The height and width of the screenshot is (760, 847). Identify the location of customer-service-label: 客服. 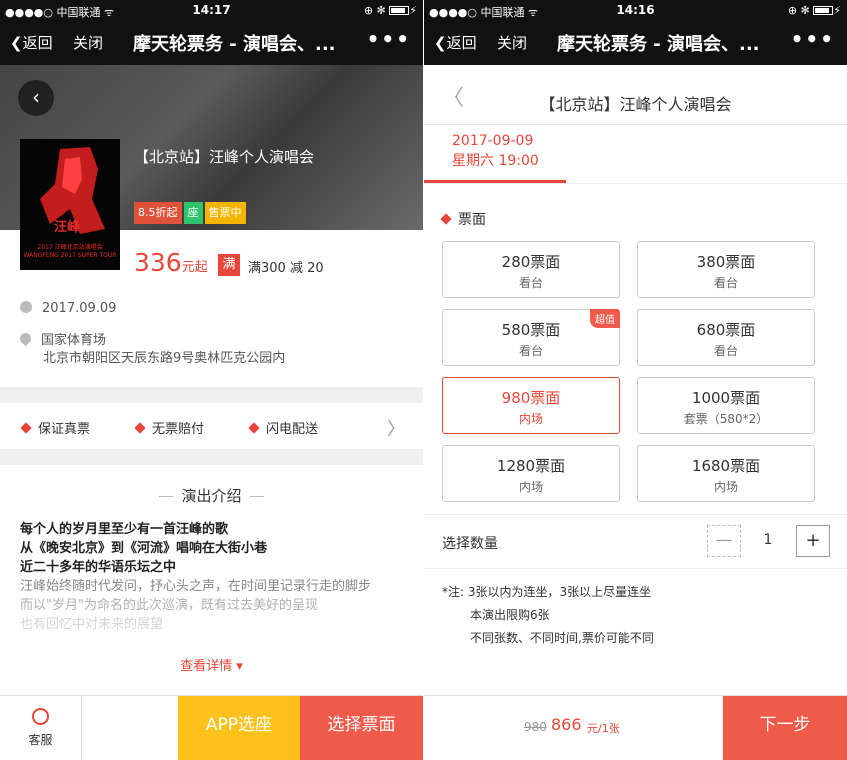
(40, 740).